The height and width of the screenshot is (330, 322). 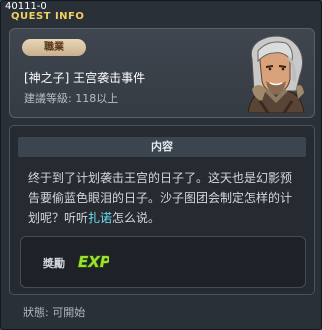 I want to click on level-requirement: 建議等級: 118以上, so click(x=71, y=98).